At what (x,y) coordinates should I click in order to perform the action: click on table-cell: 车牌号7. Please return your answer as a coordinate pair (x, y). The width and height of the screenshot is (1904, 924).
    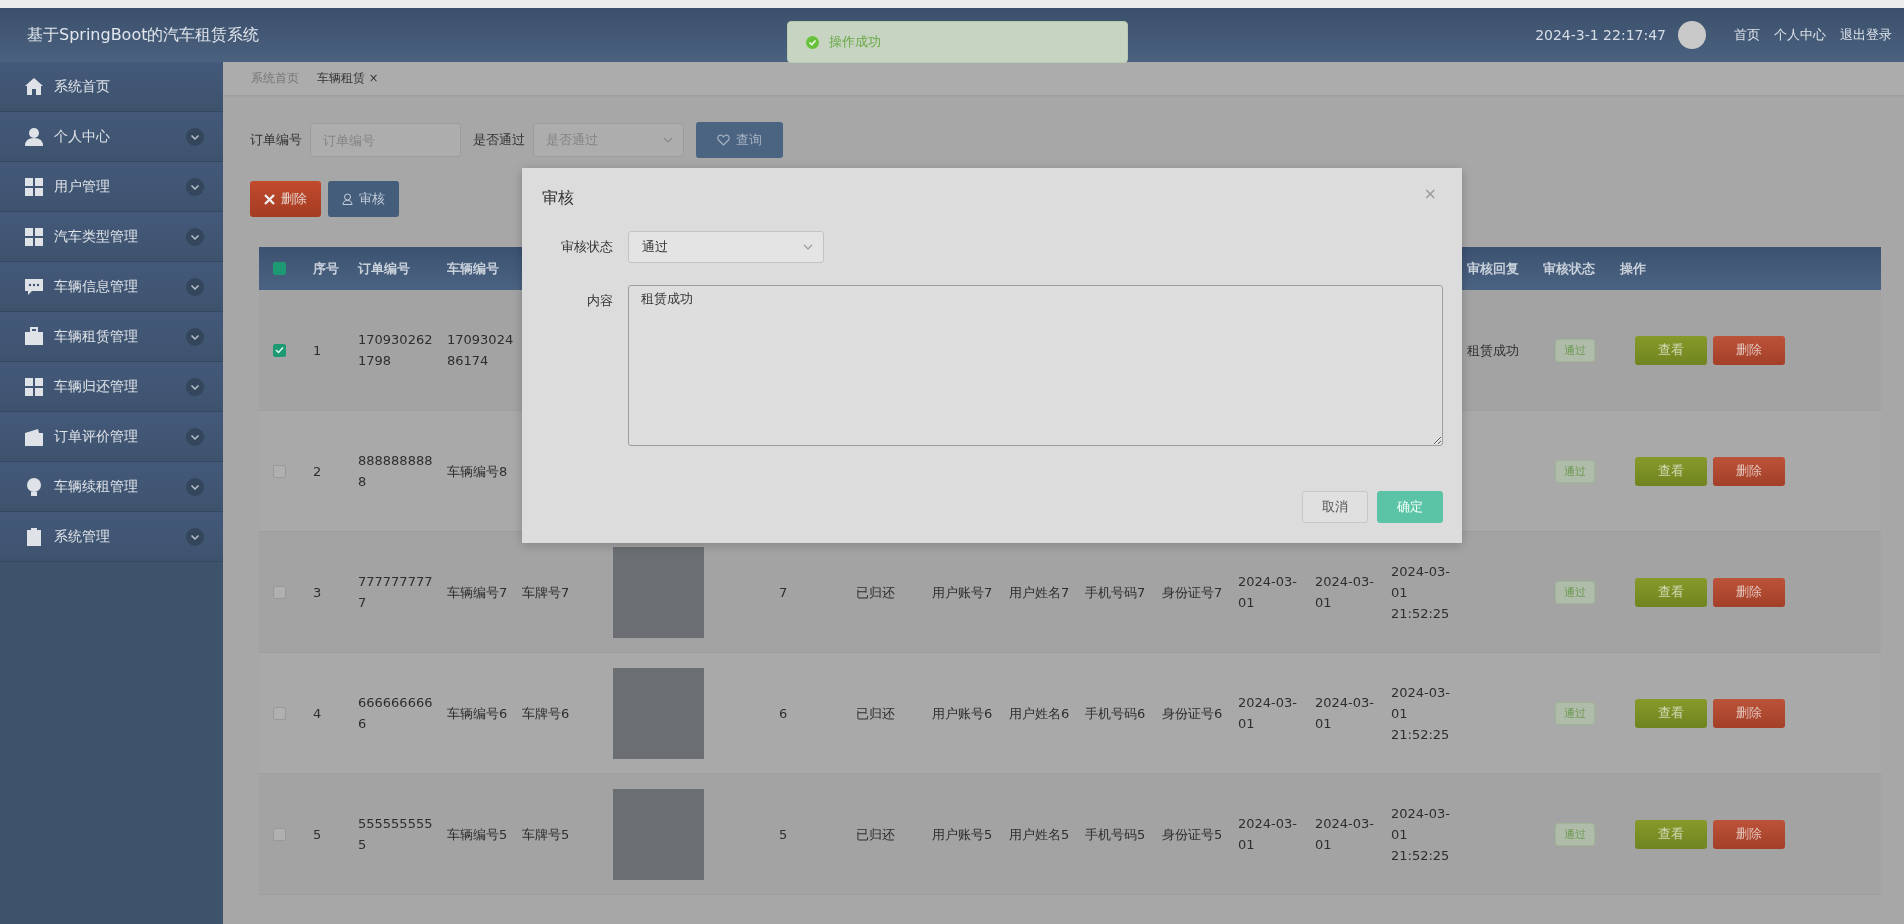
    Looking at the image, I should click on (546, 592).